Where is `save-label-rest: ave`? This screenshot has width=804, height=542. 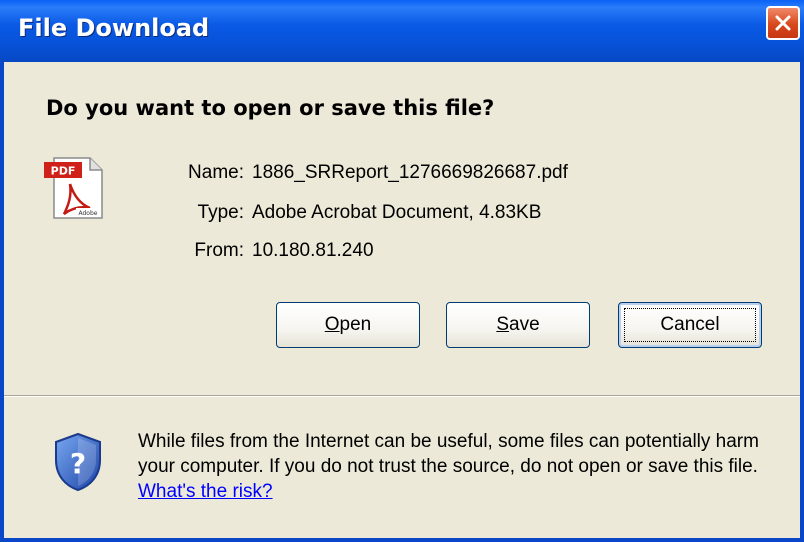
save-label-rest: ave is located at coordinates (524, 324).